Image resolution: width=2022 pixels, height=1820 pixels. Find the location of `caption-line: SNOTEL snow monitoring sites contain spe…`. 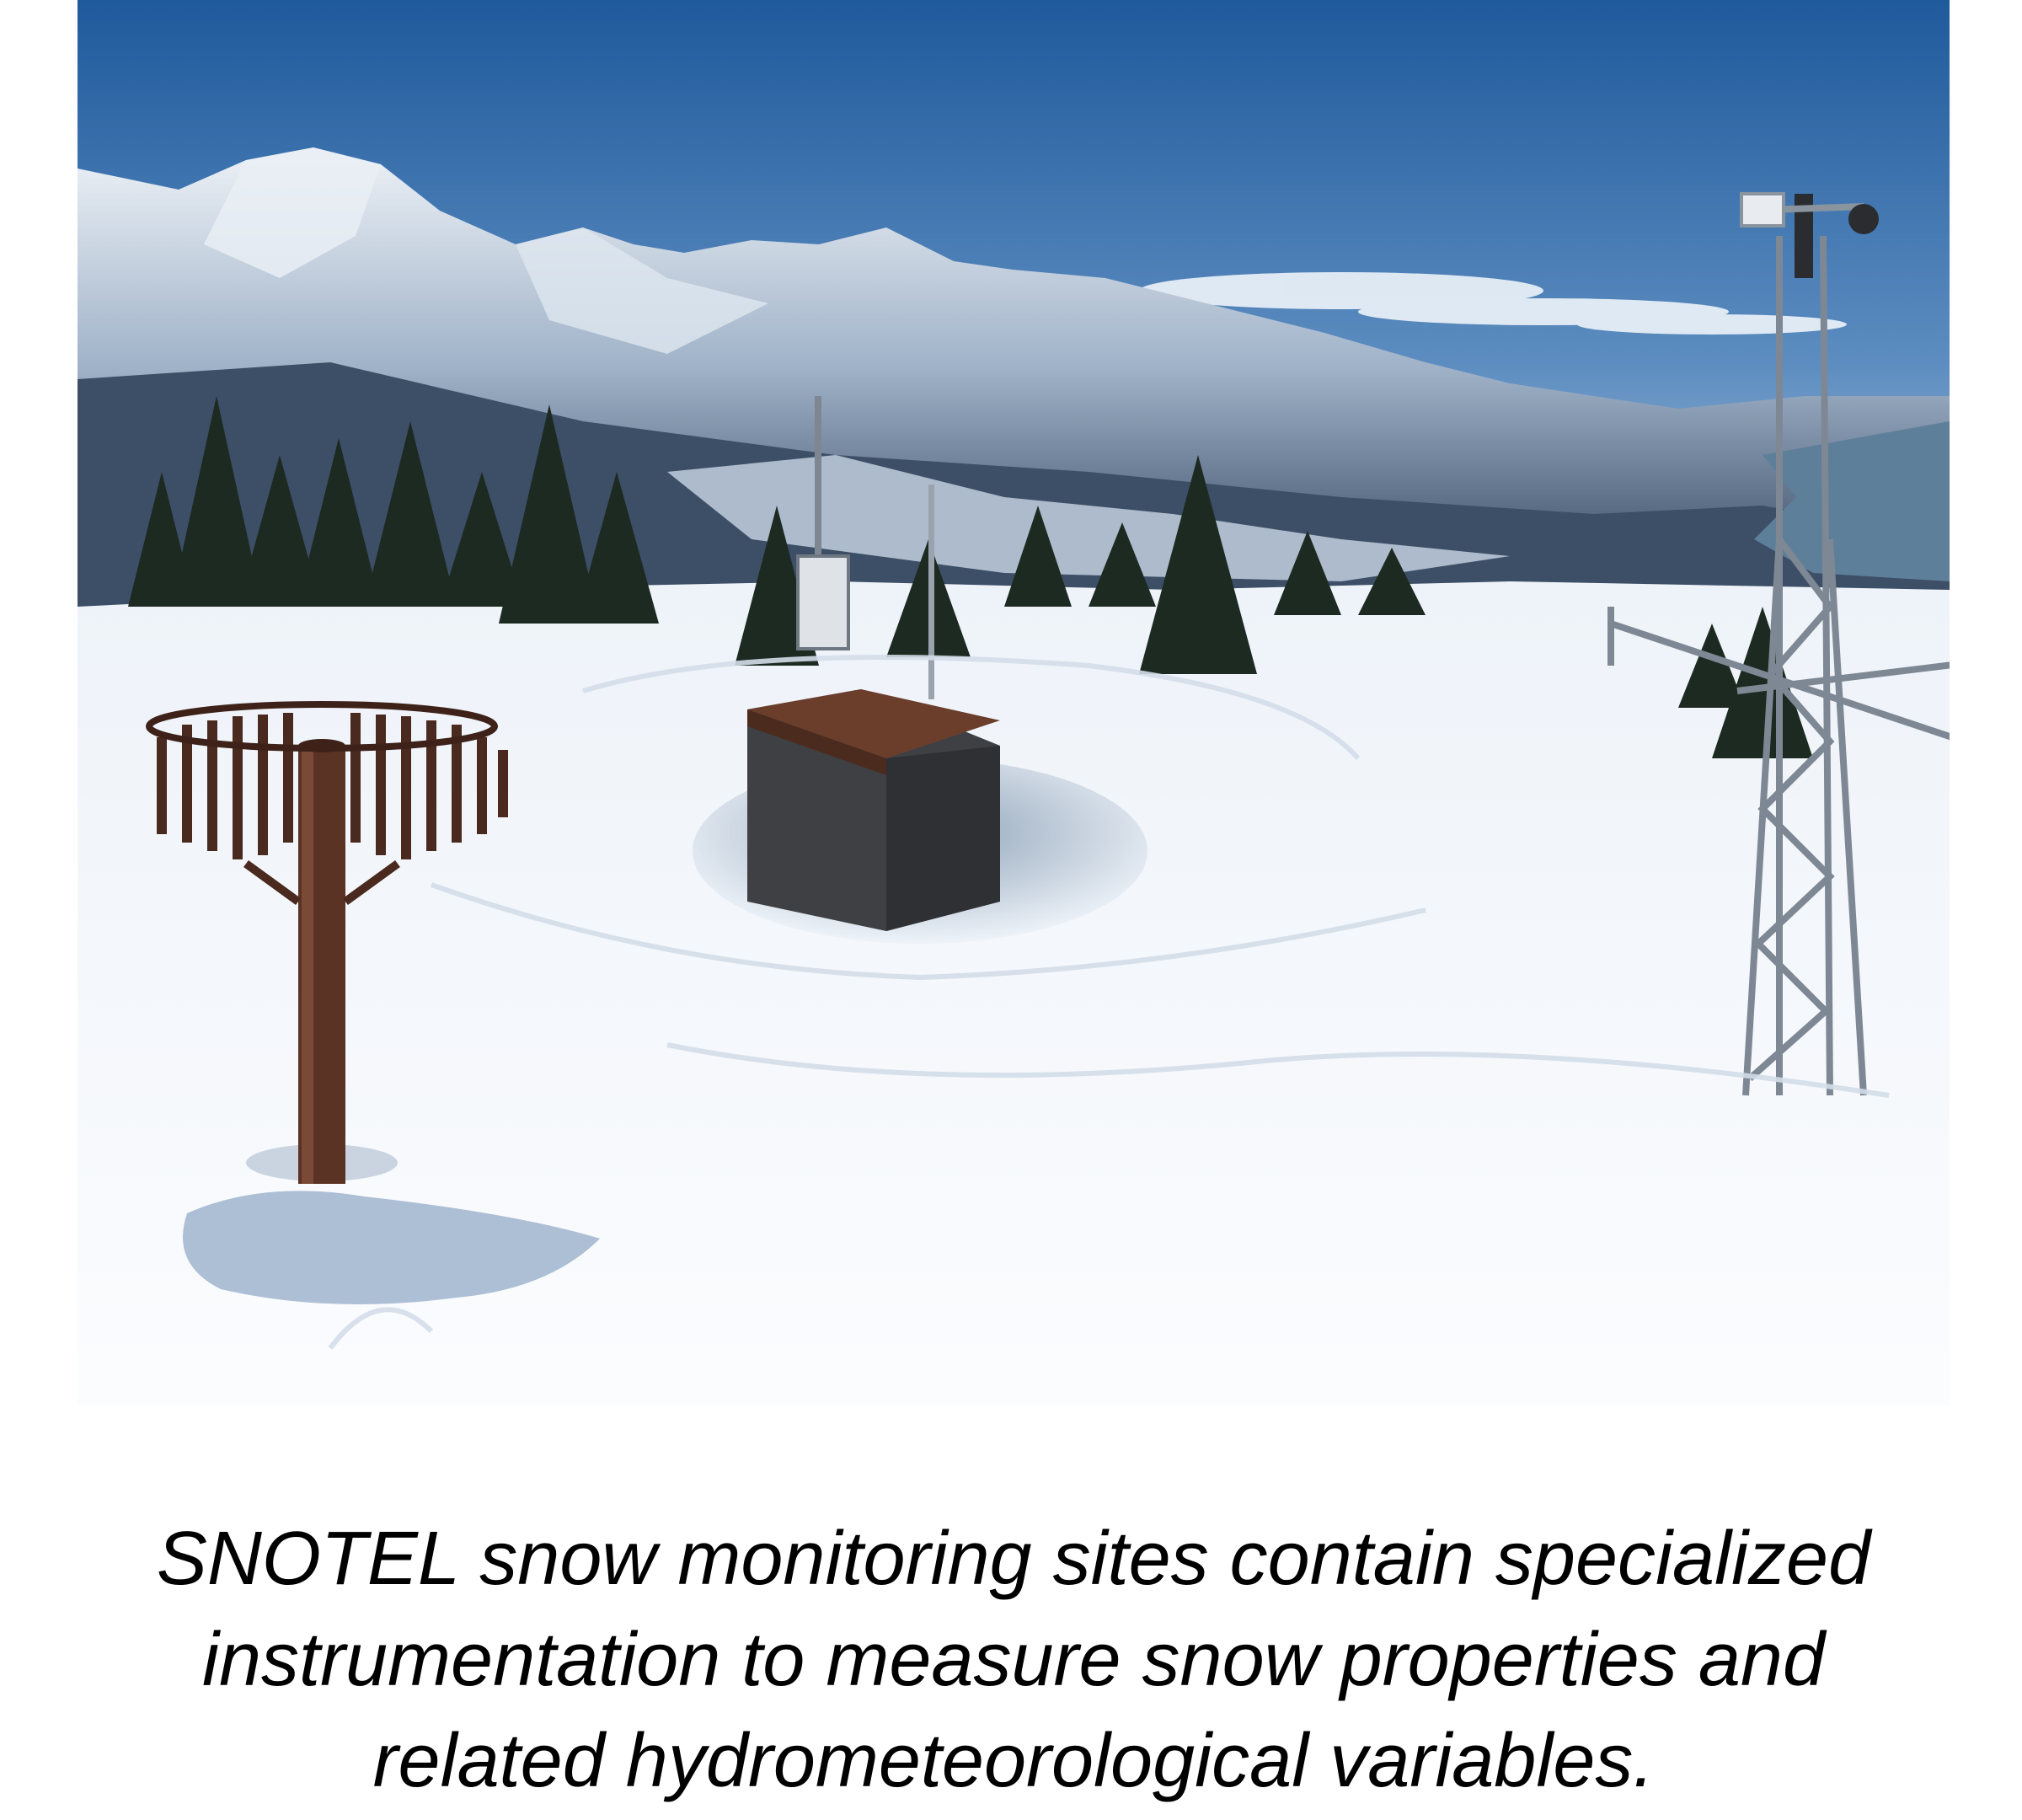

caption-line: SNOTEL snow monitoring sites contain spe… is located at coordinates (1013, 1559).